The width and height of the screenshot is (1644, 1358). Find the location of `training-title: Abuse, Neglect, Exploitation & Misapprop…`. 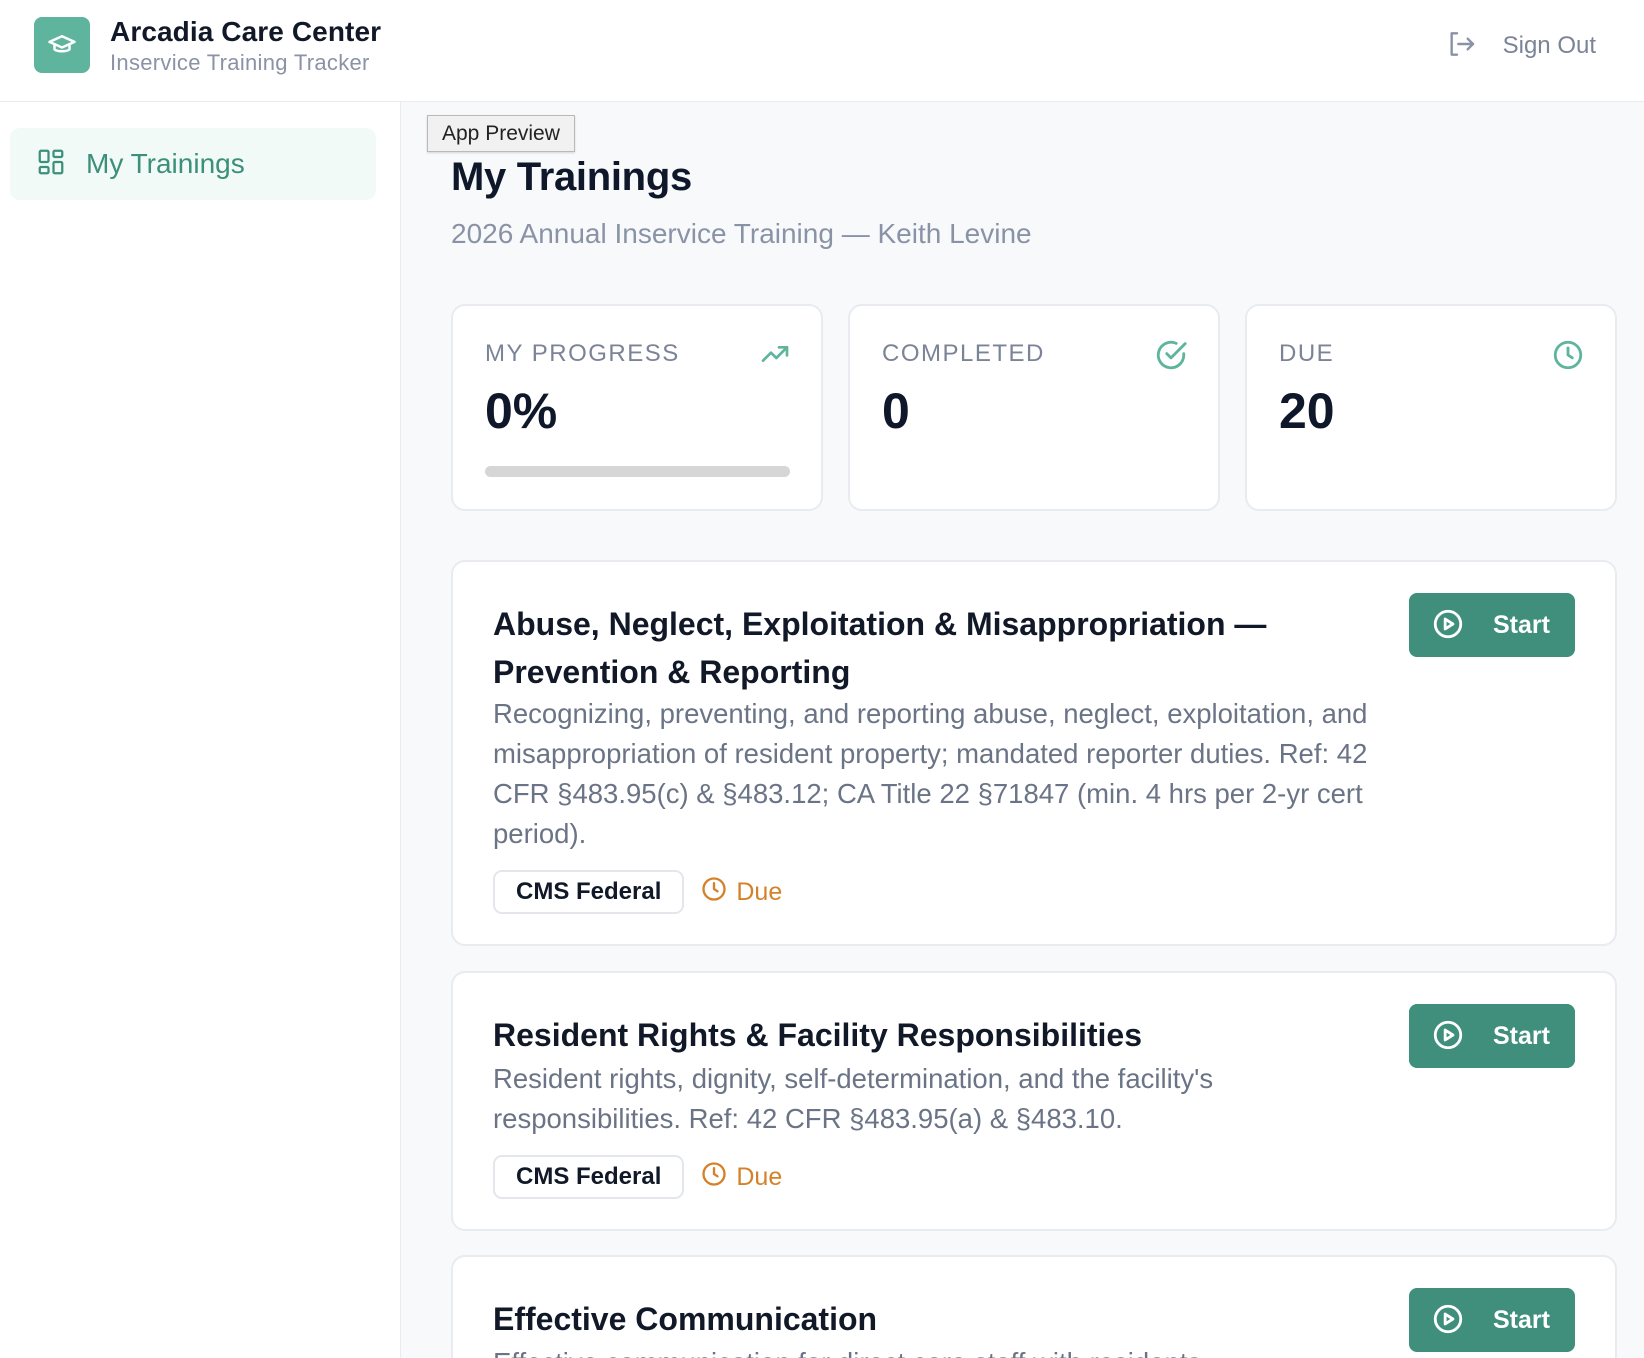

training-title: Abuse, Neglect, Exploitation & Misapprop… is located at coordinates (880, 648).